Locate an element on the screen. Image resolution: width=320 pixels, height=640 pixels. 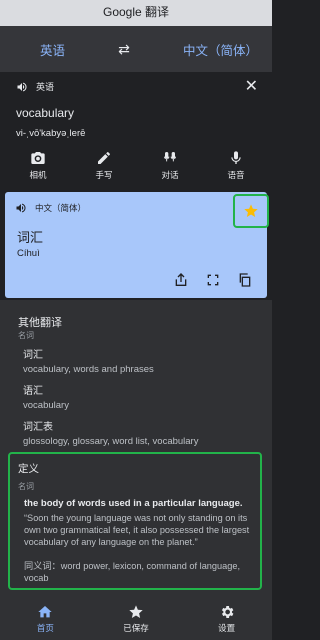
source-language-label: 英语 is located at coordinates (45, 87).